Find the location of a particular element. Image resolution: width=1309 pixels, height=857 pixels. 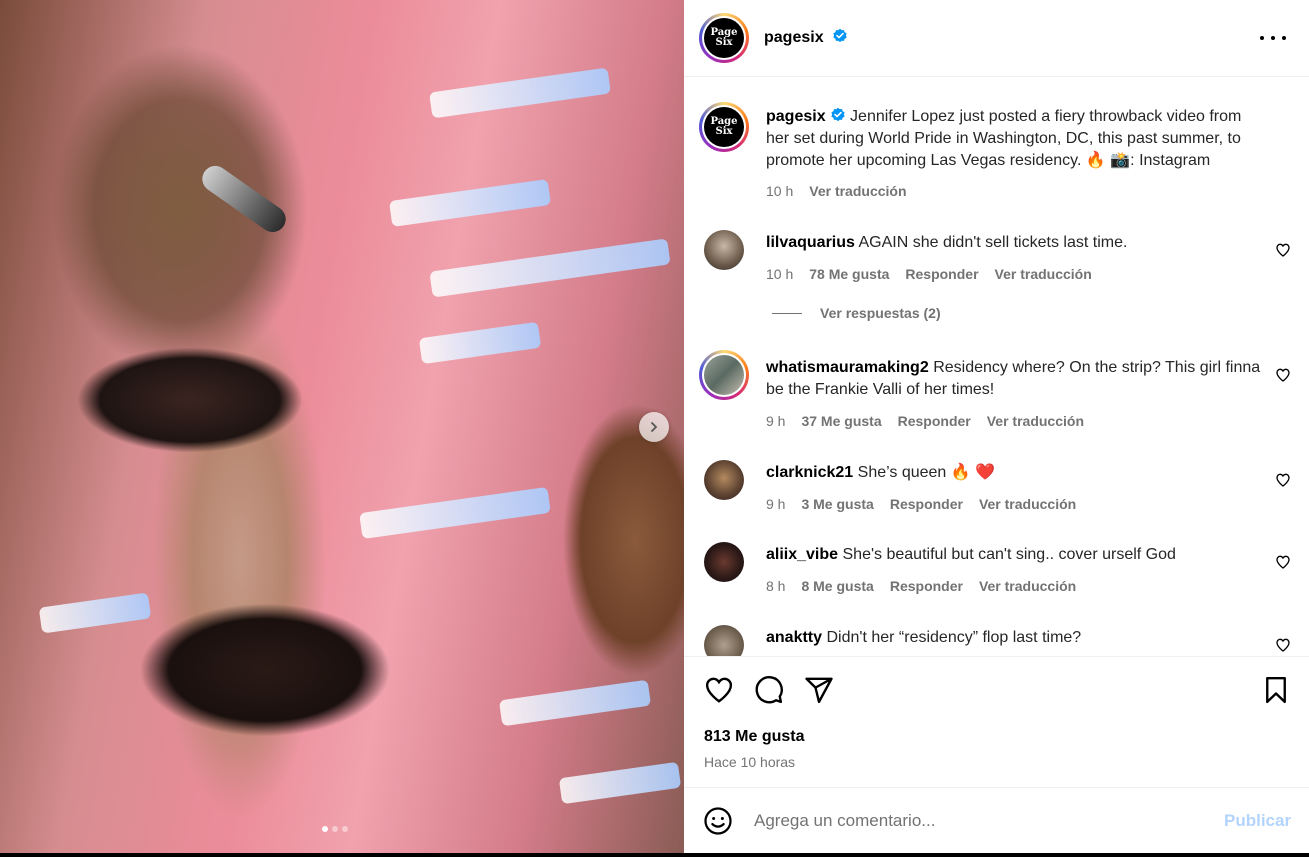

comment-icon is located at coordinates (769, 690).